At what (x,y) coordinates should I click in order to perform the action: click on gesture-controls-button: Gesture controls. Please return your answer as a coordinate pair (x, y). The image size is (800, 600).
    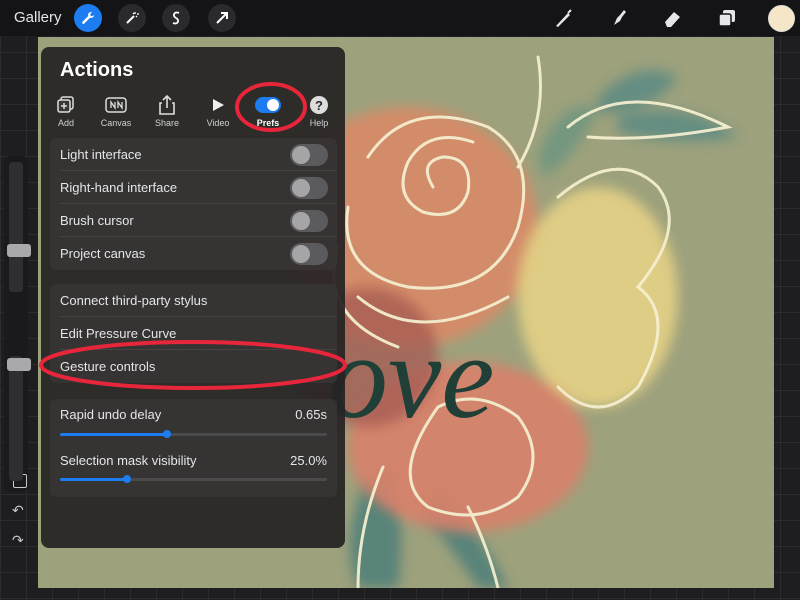
    Looking at the image, I should click on (193, 366).